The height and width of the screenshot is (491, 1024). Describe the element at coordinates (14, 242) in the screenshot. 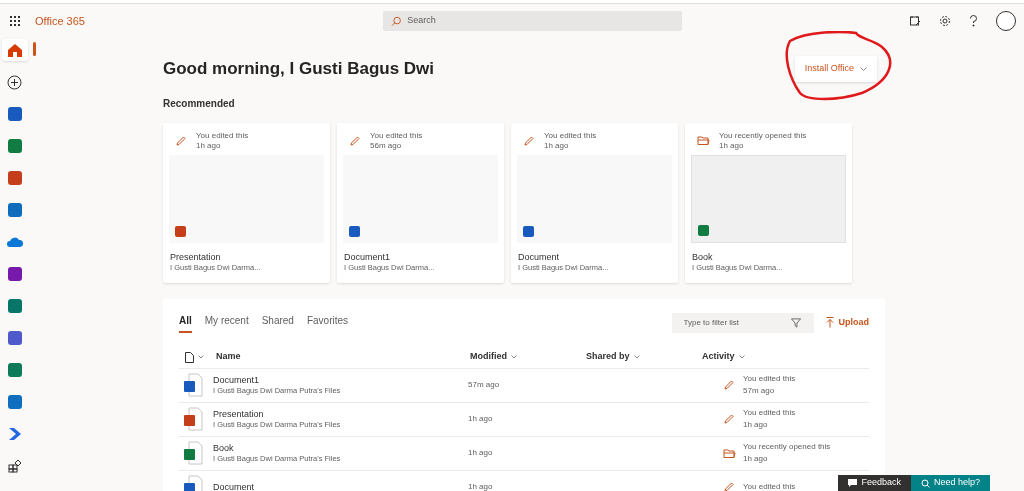

I see `cloud-icon` at that location.